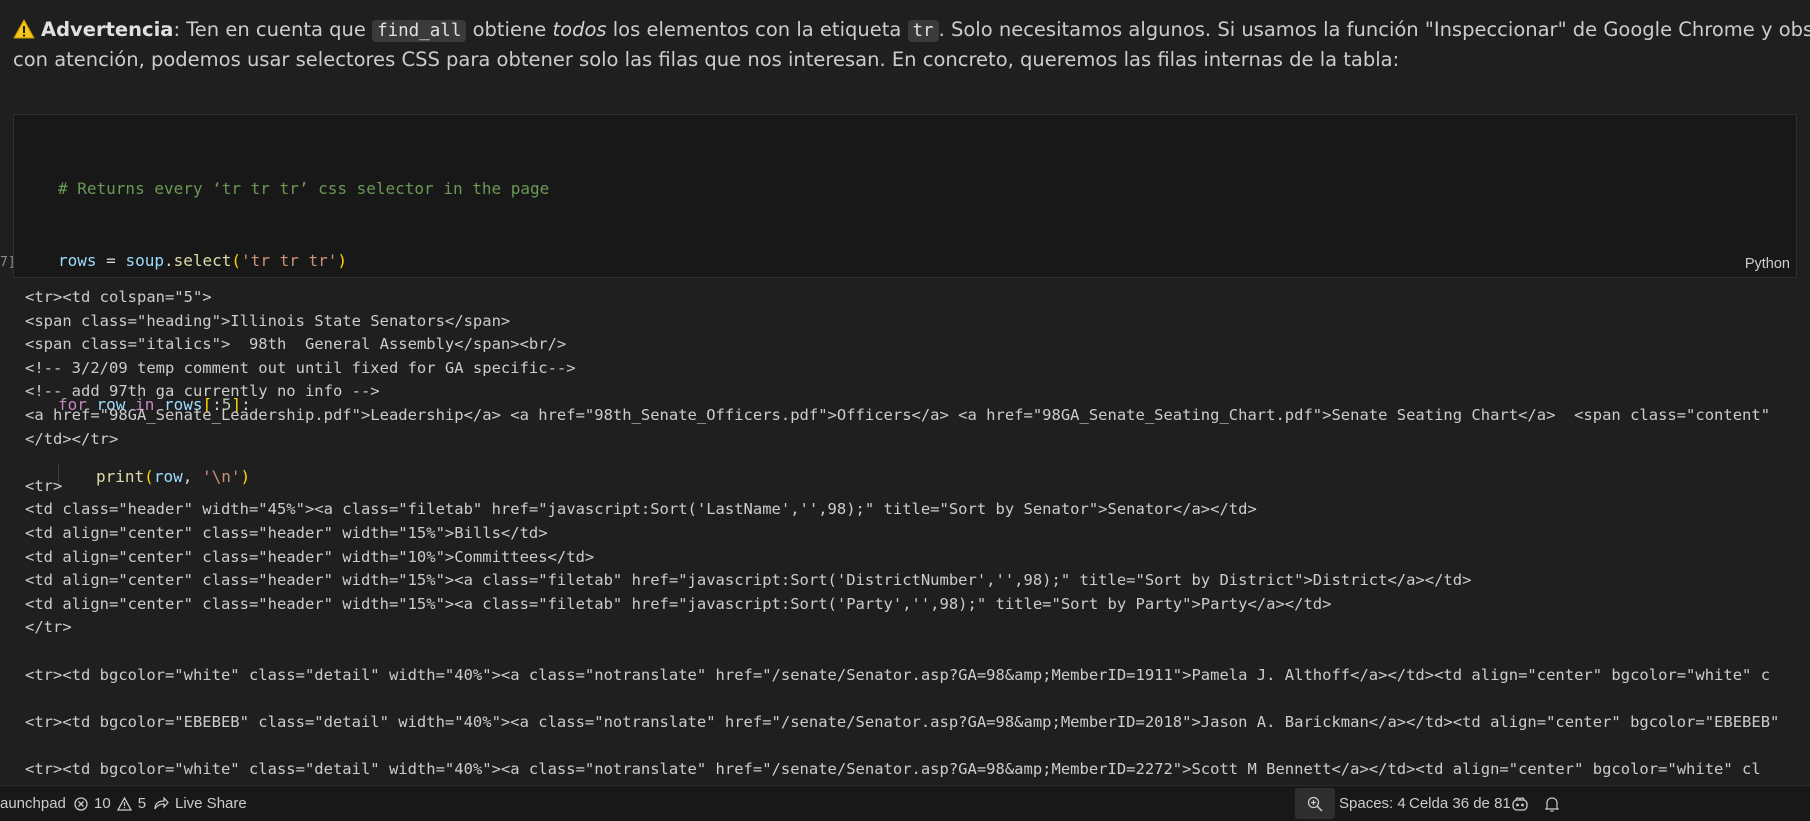 The height and width of the screenshot is (821, 1810). I want to click on code-line-2: rows = soup.select('tr tr tr'), so click(303, 261).